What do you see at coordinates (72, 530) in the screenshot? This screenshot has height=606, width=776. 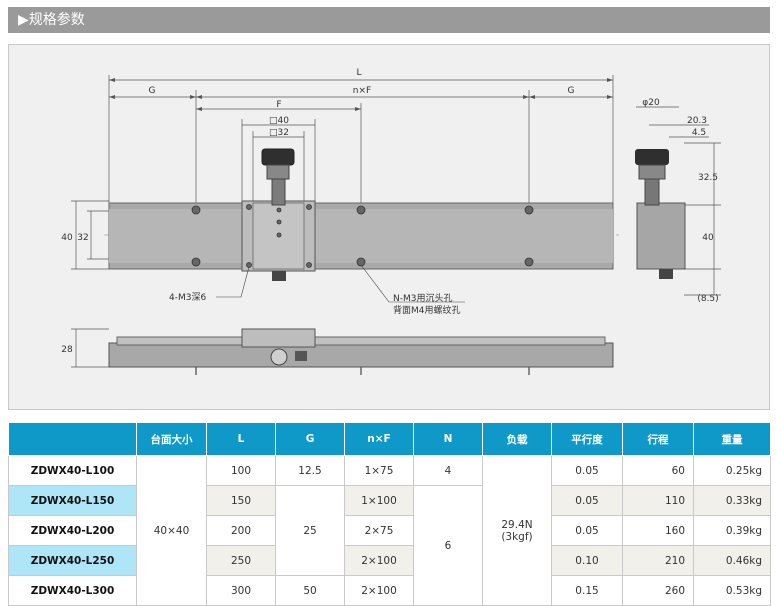 I see `cell-model: ZDWX40-L200` at bounding box center [72, 530].